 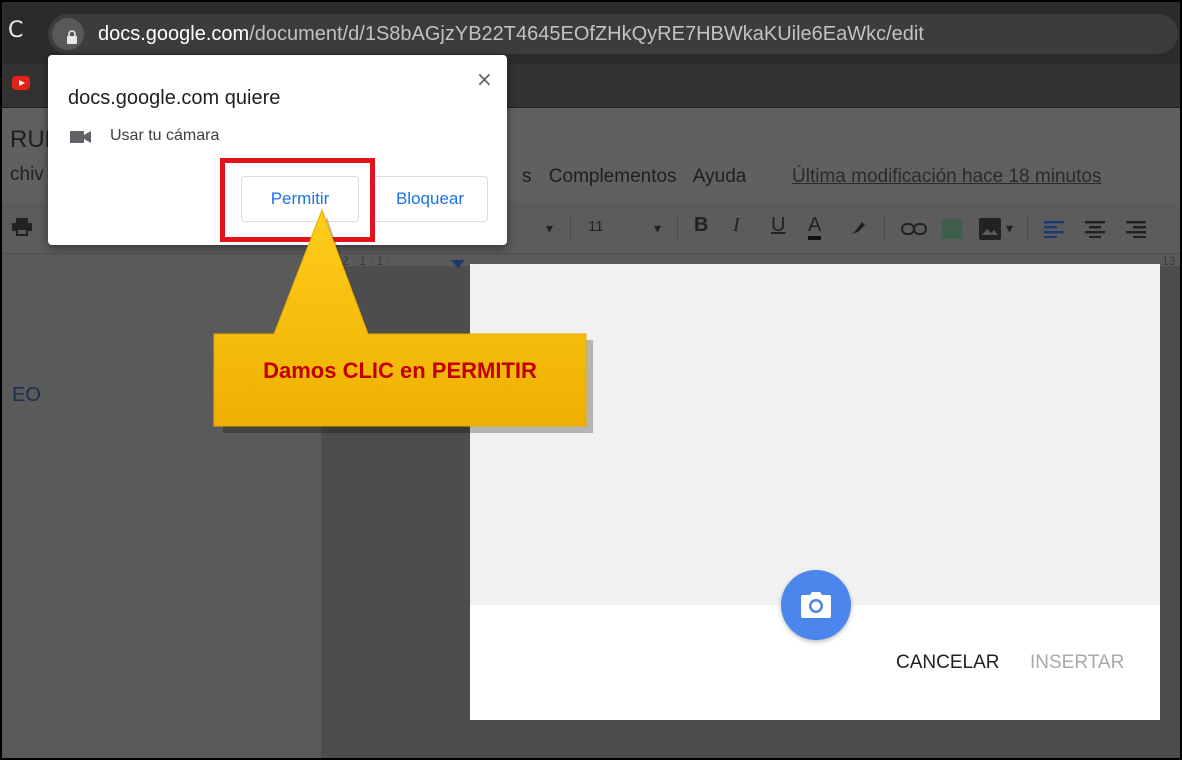 What do you see at coordinates (22, 227) in the screenshot?
I see `print-icon` at bounding box center [22, 227].